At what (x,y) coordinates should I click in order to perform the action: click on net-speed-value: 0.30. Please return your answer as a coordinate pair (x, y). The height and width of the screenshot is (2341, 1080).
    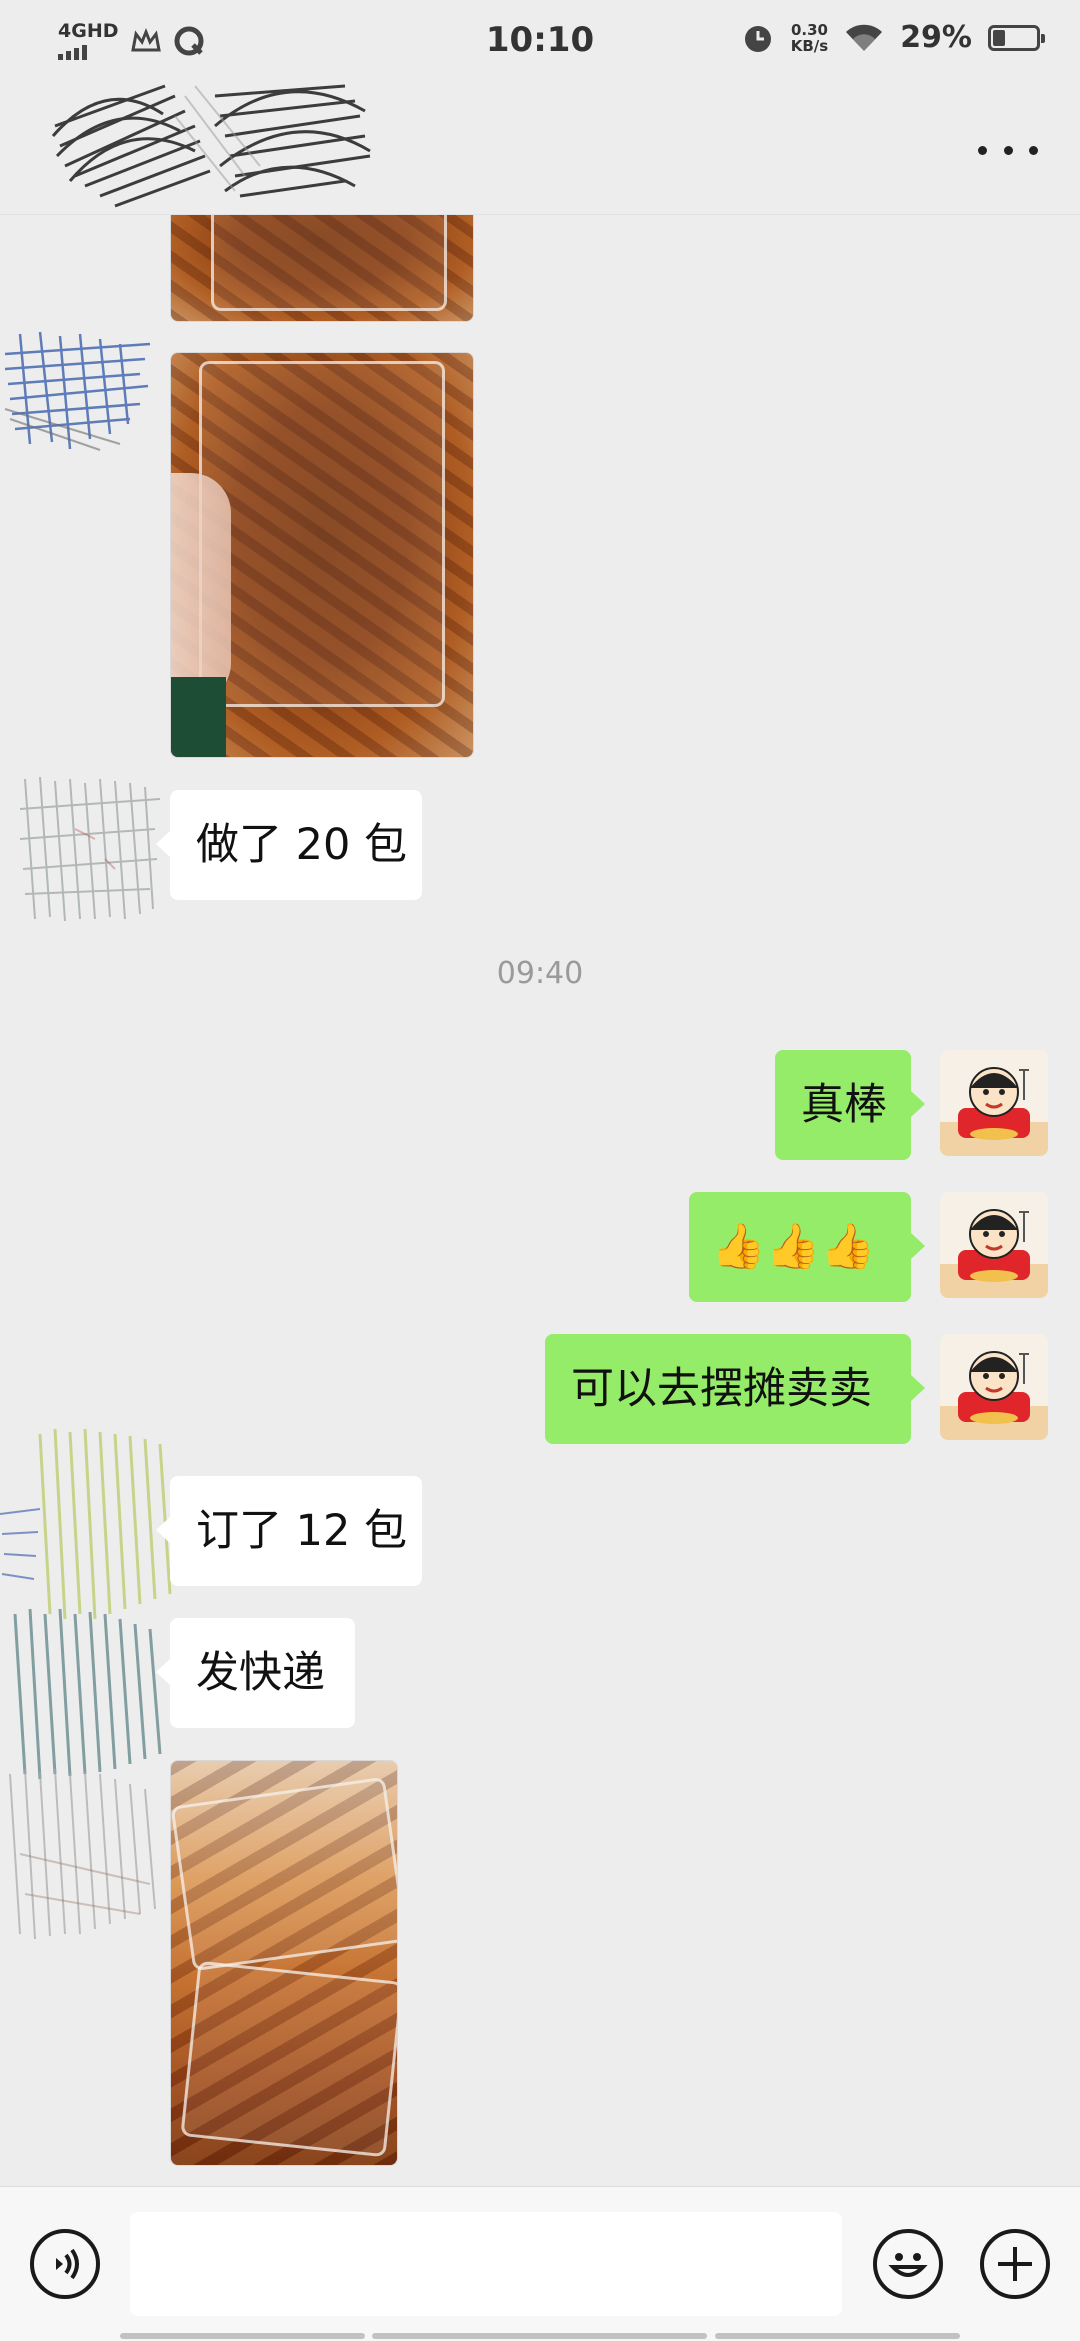
    Looking at the image, I should click on (809, 29).